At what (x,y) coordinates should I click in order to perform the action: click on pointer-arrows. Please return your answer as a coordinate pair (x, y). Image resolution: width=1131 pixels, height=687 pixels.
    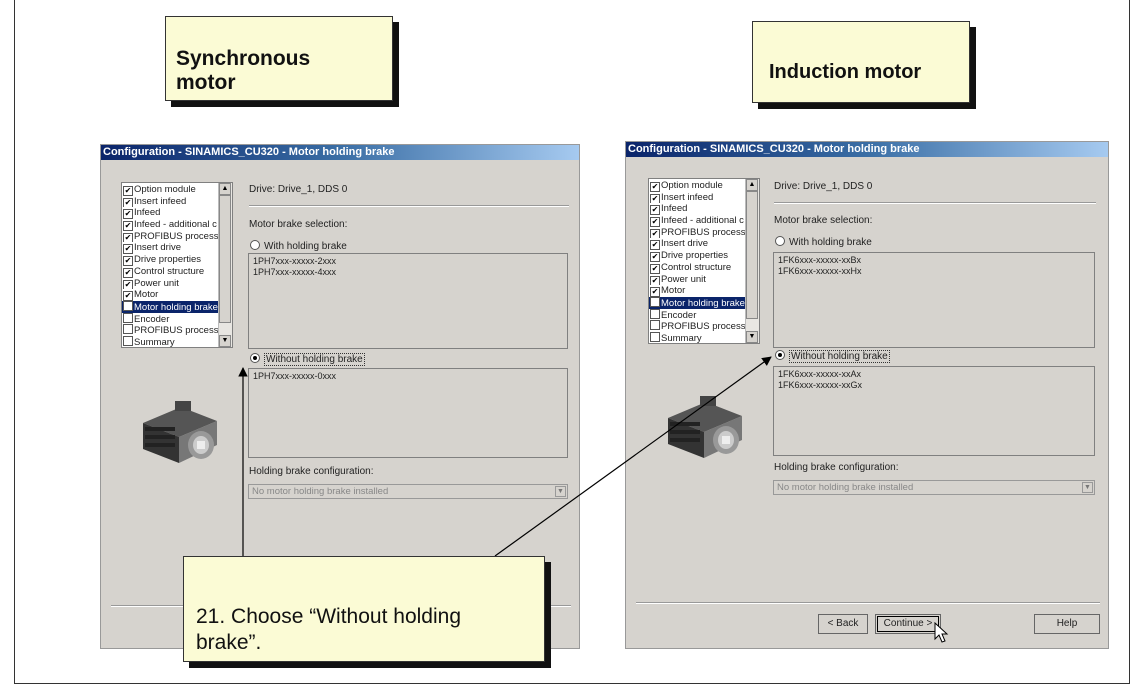
    Looking at the image, I should click on (505, 456).